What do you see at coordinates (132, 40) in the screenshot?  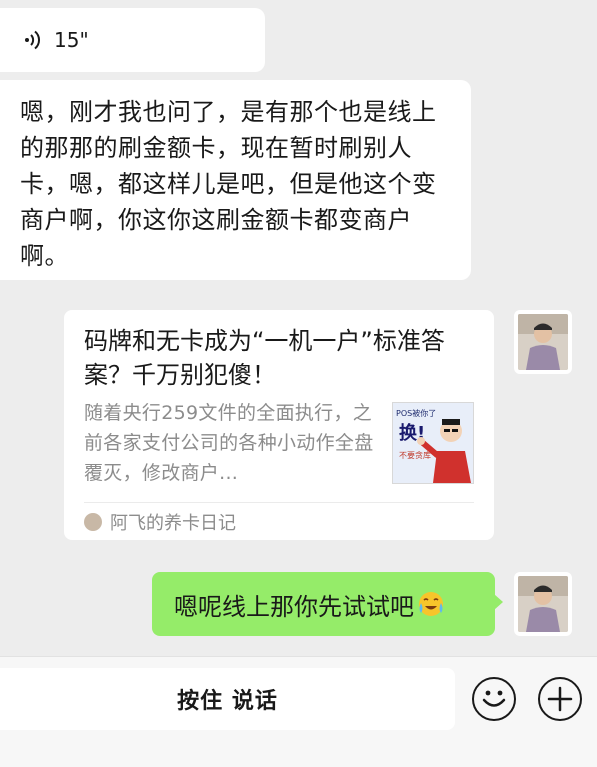 I see `voice-message-bubble: 15"` at bounding box center [132, 40].